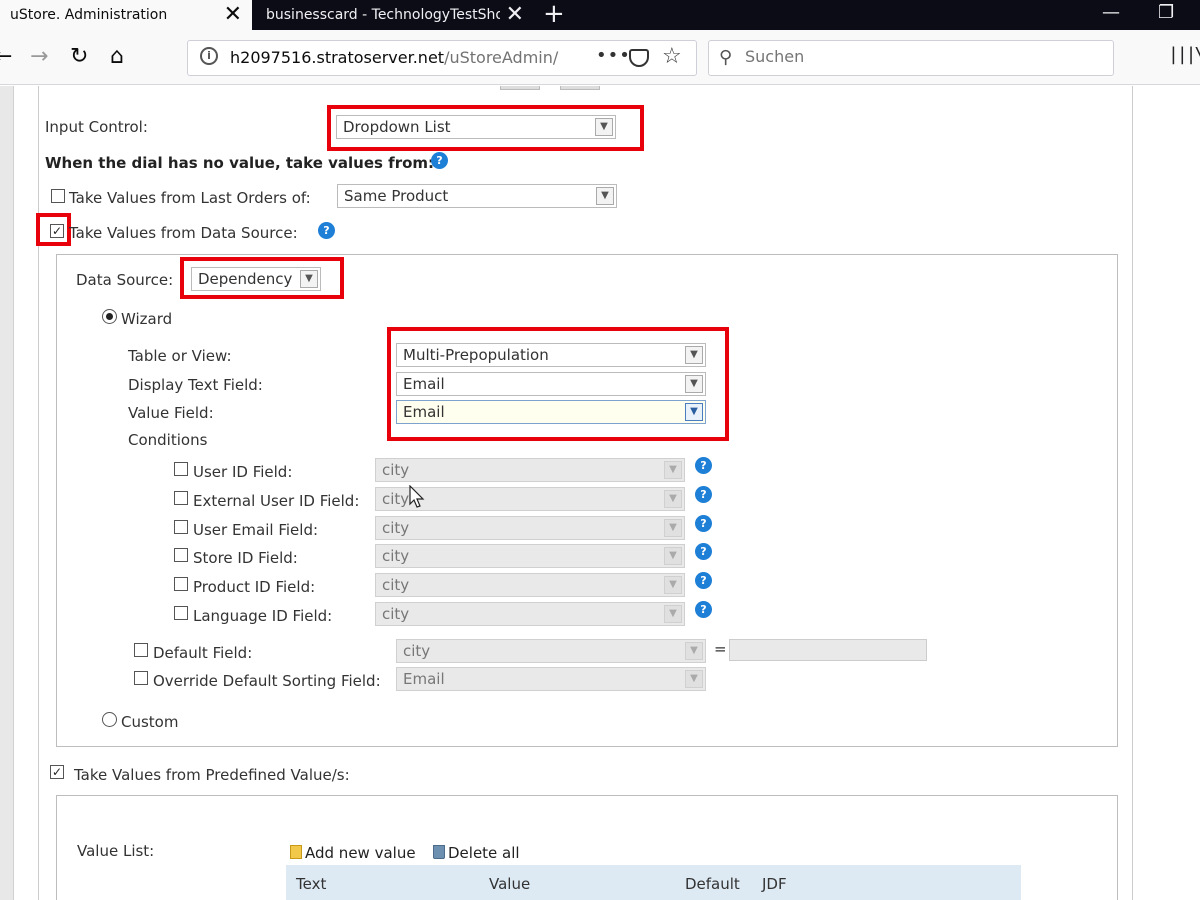 The height and width of the screenshot is (900, 1200). What do you see at coordinates (276, 501) in the screenshot?
I see `condition-label: External User ID Field:` at bounding box center [276, 501].